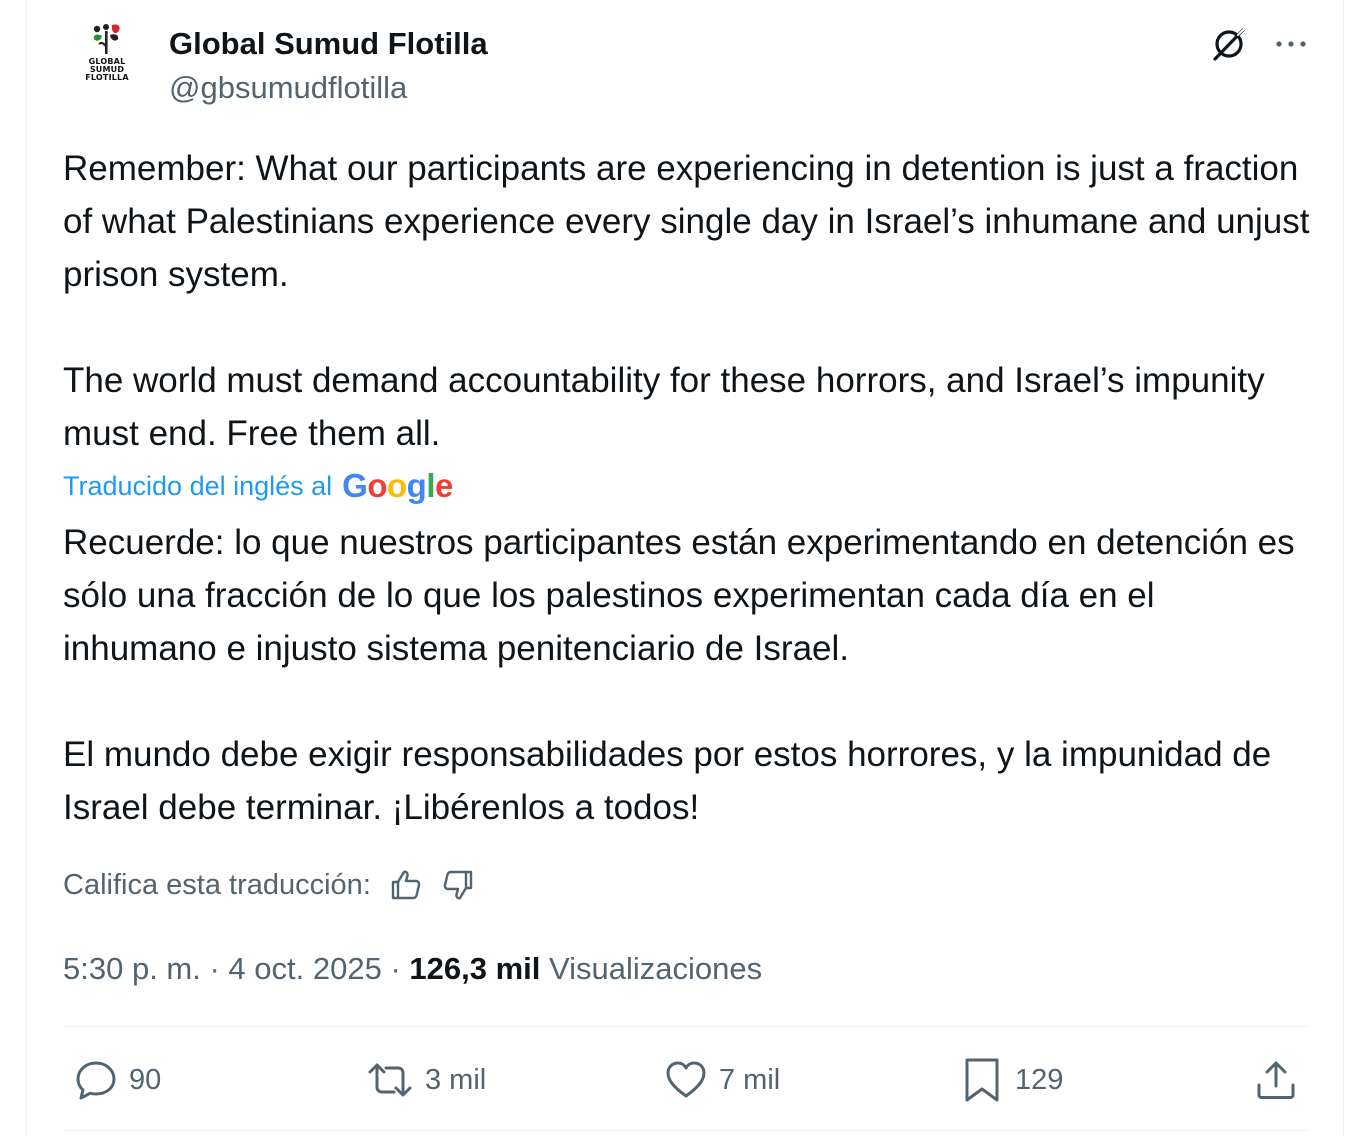 The image size is (1368, 1136). Describe the element at coordinates (217, 884) in the screenshot. I see `rate-translation-label: Califica esta traducción:` at that location.